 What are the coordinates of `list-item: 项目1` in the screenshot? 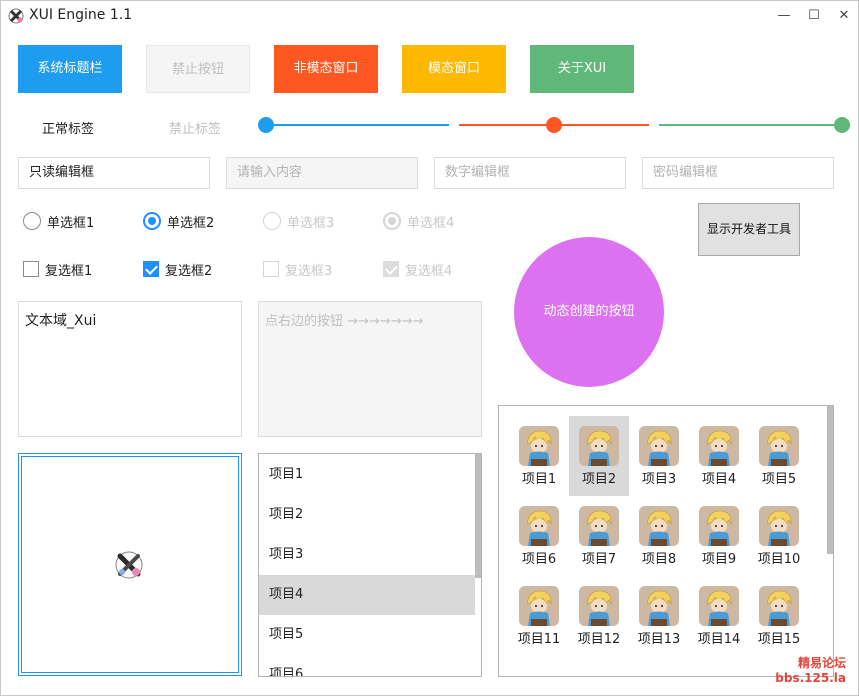 It's located at (367, 475).